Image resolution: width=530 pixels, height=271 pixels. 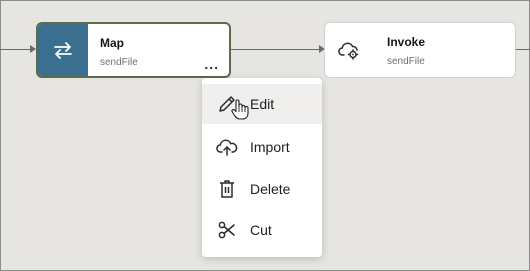 I want to click on invoke-node: Invoke sendFile, so click(x=420, y=50).